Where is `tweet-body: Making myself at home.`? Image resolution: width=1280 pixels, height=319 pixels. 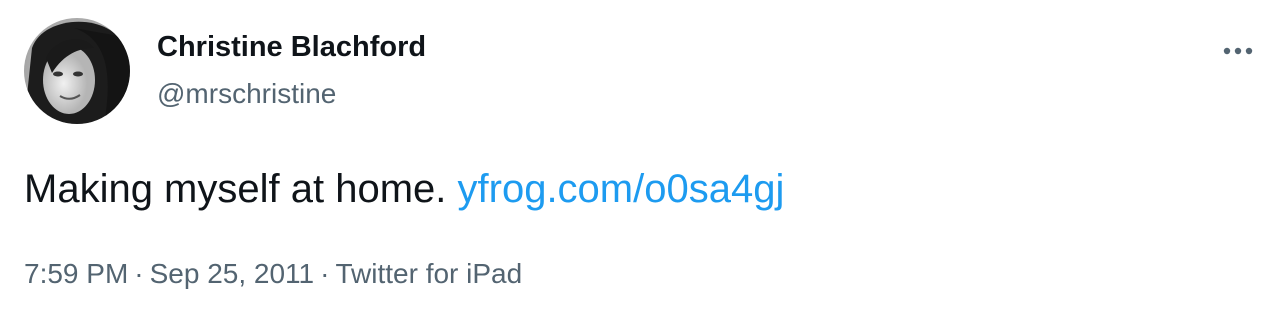 tweet-body: Making myself at home. is located at coordinates (235, 189).